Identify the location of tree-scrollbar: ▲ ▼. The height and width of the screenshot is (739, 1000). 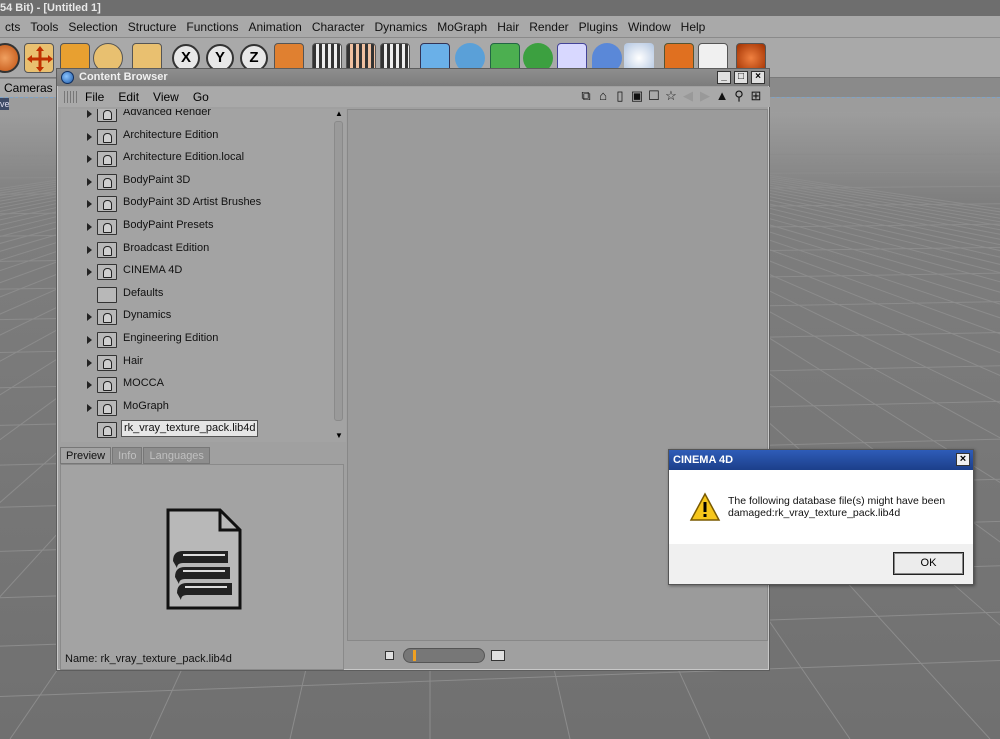
(339, 275).